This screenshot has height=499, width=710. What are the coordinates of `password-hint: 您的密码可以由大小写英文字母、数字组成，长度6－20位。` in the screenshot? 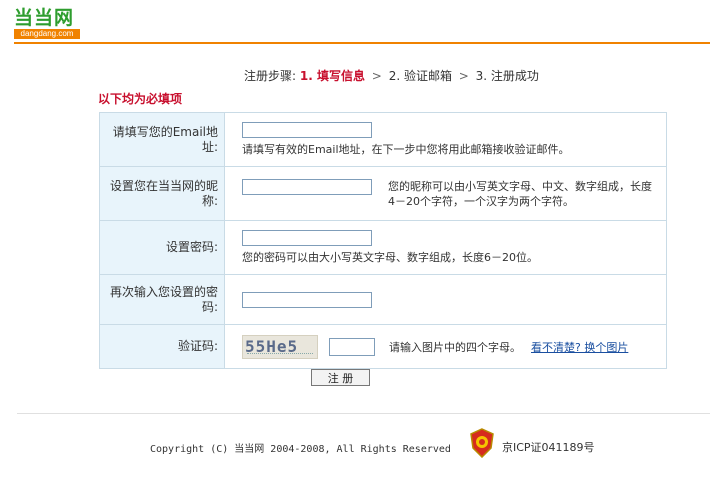 It's located at (390, 257).